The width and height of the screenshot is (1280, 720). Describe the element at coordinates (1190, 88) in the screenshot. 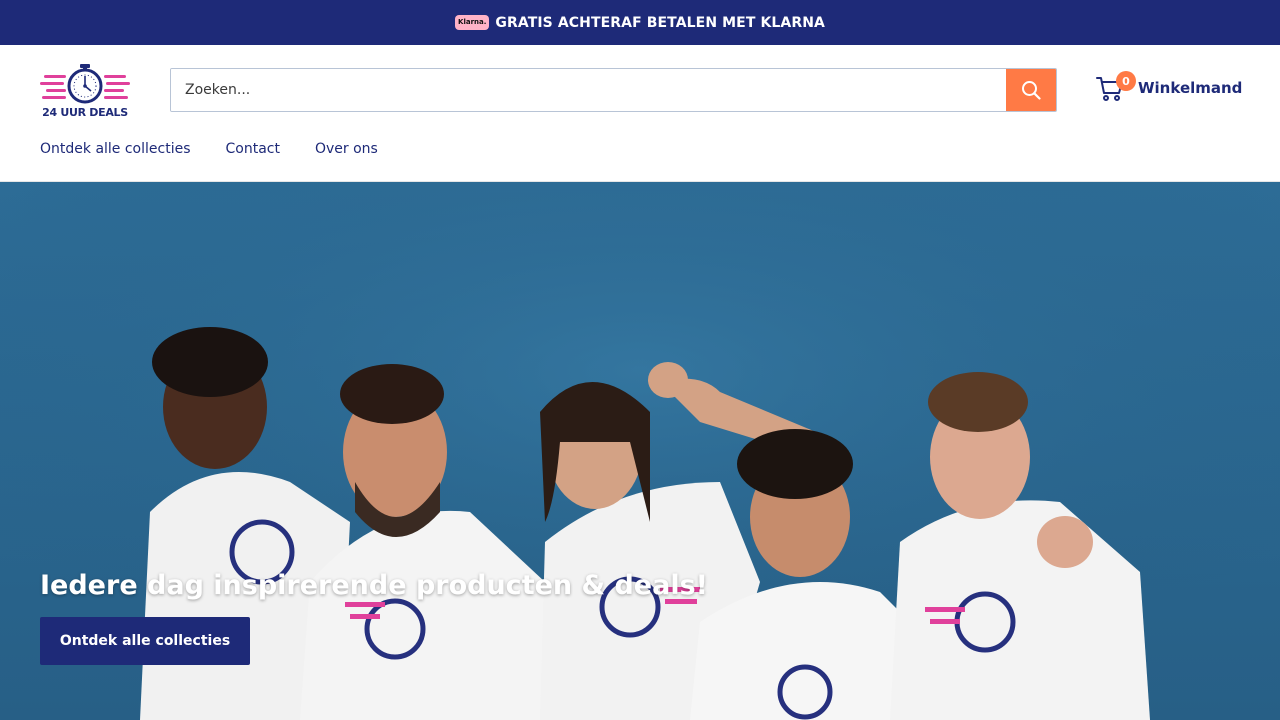

I see `cart-label: Winkelmand` at that location.